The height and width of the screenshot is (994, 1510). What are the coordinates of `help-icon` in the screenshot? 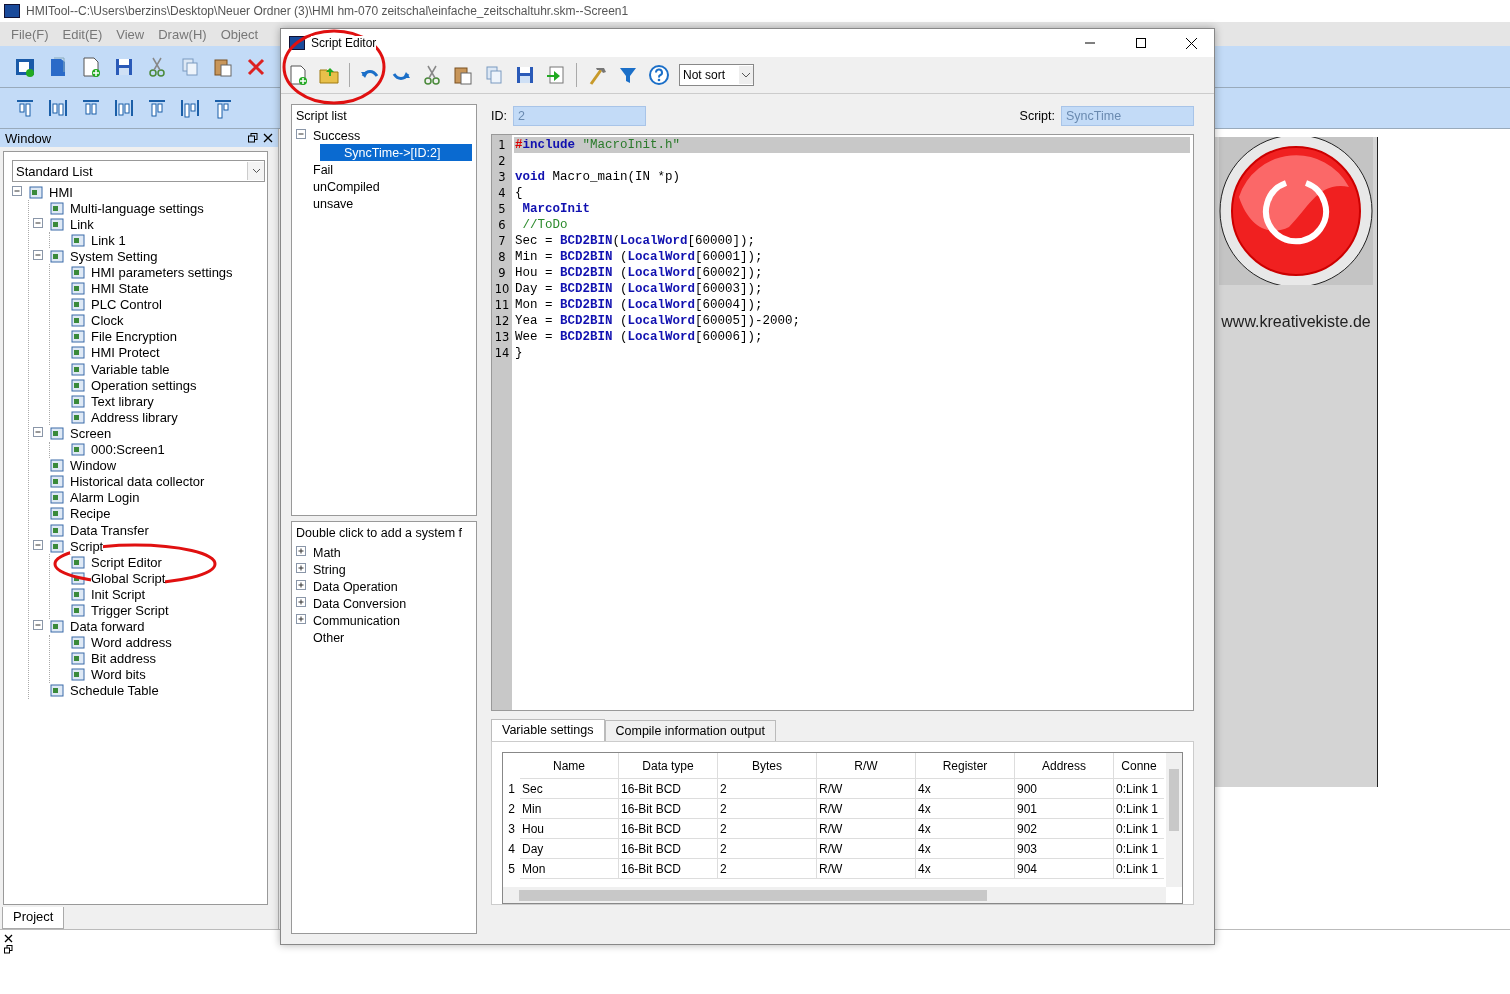 It's located at (659, 75).